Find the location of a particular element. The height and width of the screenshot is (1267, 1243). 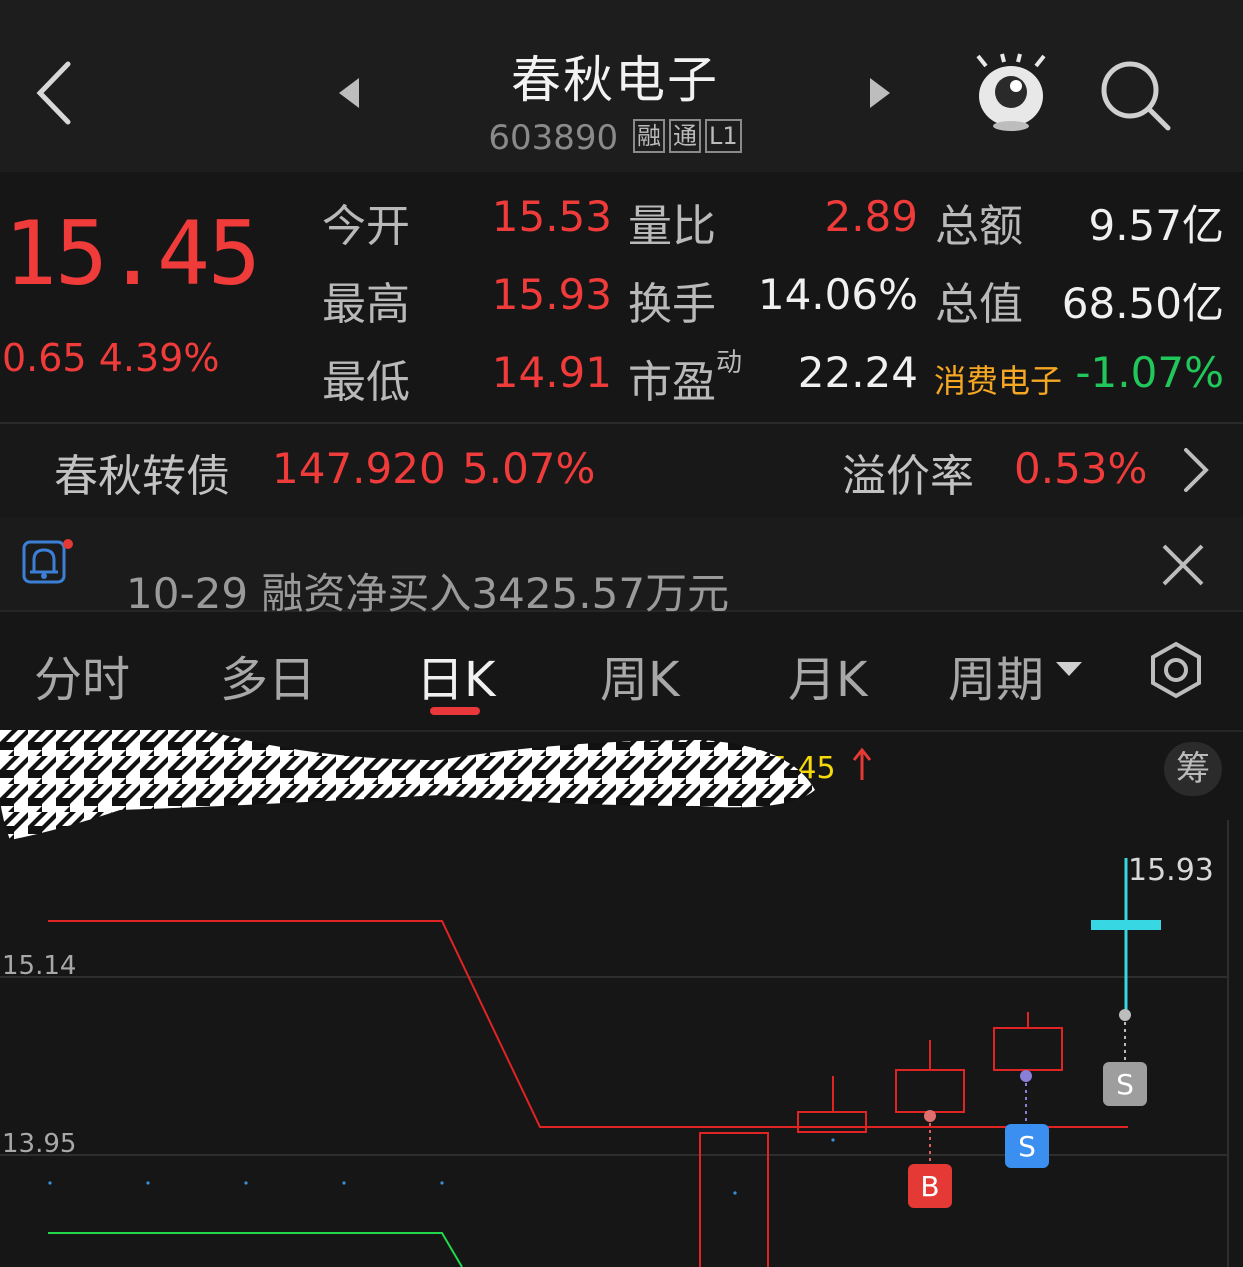

y-label-upper: 15.14 is located at coordinates (39, 966).